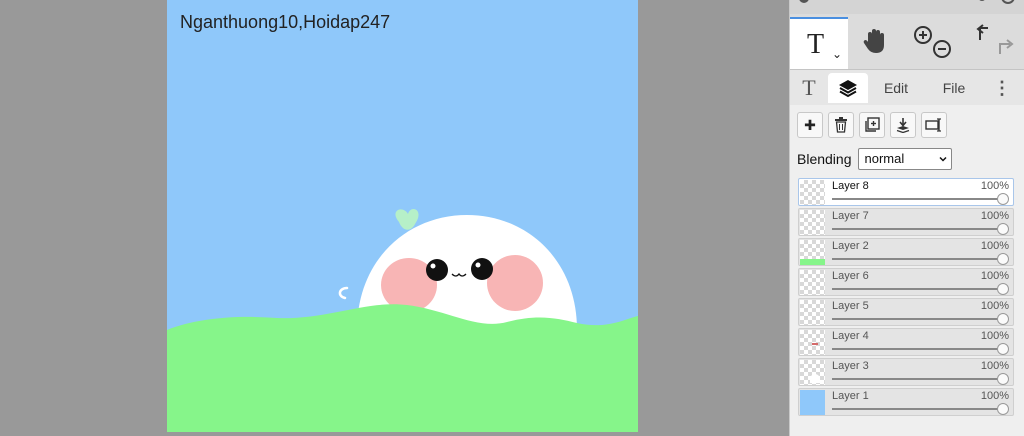 The image size is (1024, 436). Describe the element at coordinates (850, 336) in the screenshot. I see `layer-name: Layer 4` at that location.